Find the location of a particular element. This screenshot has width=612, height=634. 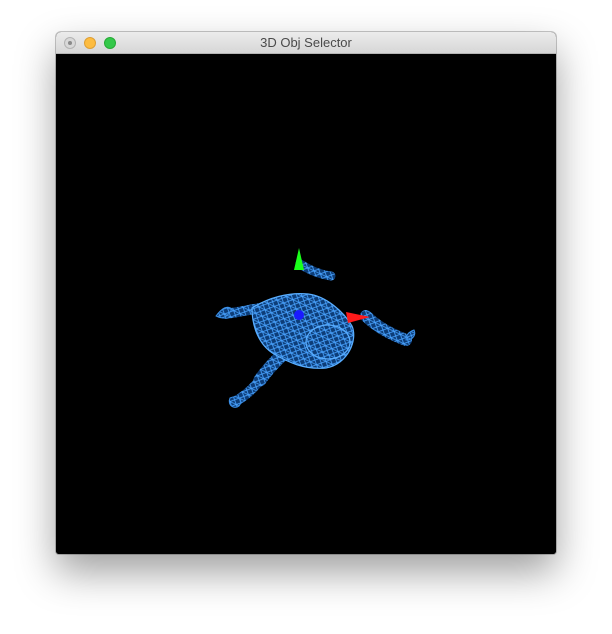

window-title: 3D Obj Selector is located at coordinates (306, 42).